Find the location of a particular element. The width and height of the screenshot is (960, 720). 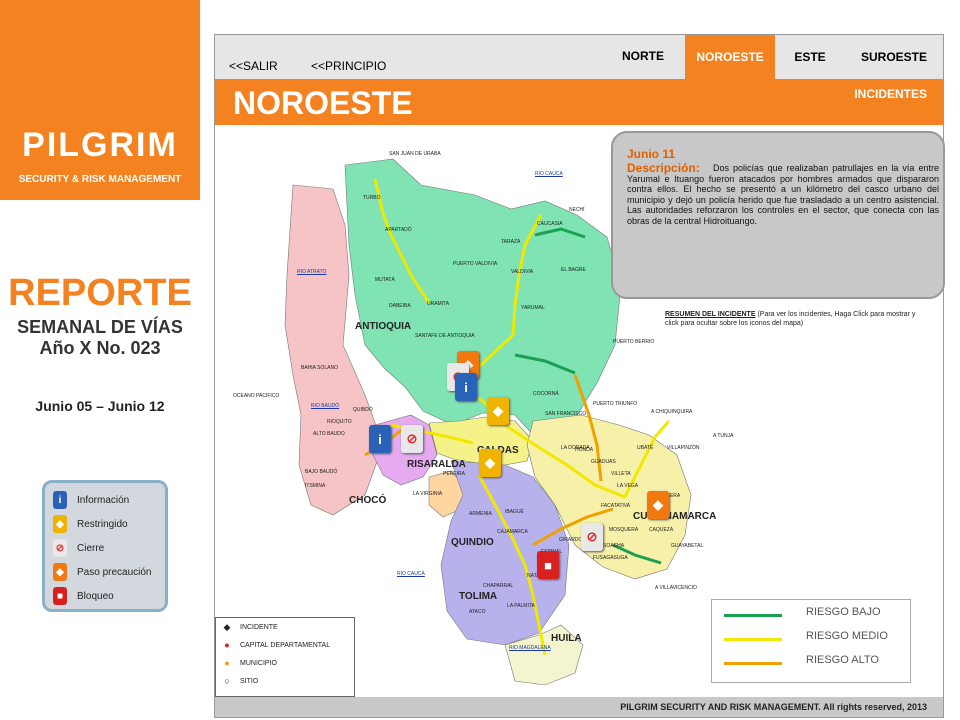

legend-item-restricted: ◆ Restringido is located at coordinates (90, 524).